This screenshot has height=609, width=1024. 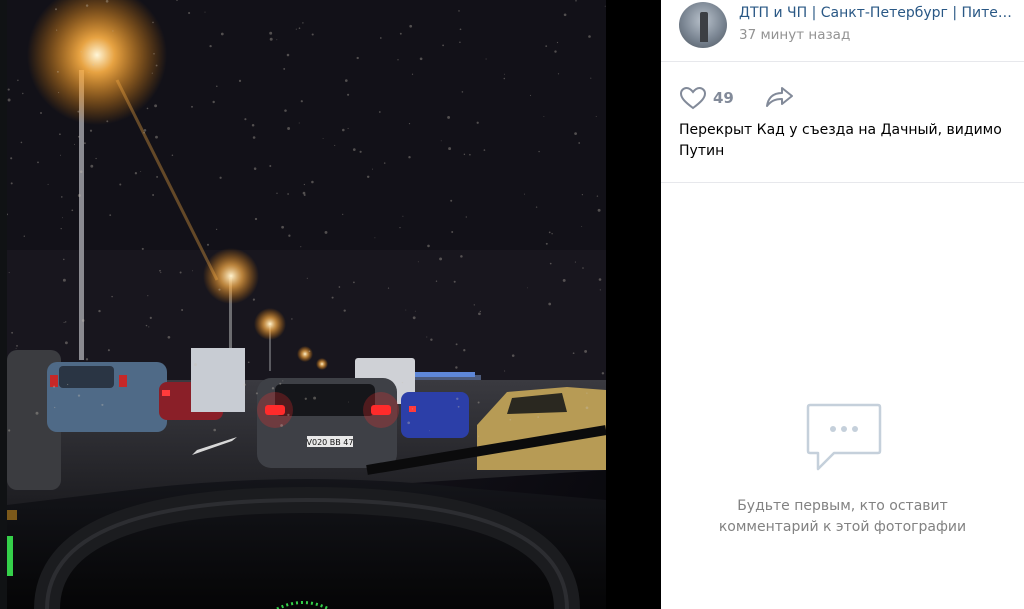 I want to click on share-arrow-icon, so click(x=779, y=97).